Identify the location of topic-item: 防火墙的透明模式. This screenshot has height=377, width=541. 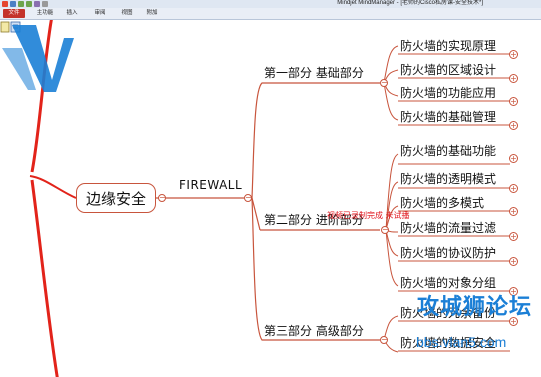
(448, 179).